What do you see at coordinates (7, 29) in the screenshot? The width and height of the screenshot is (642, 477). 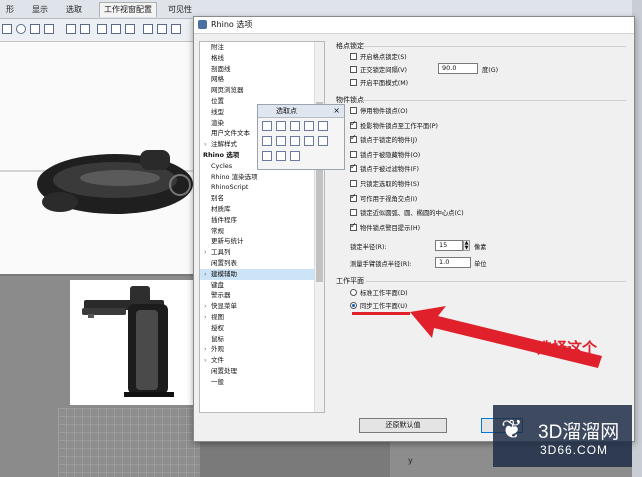 I see `grid-icon` at bounding box center [7, 29].